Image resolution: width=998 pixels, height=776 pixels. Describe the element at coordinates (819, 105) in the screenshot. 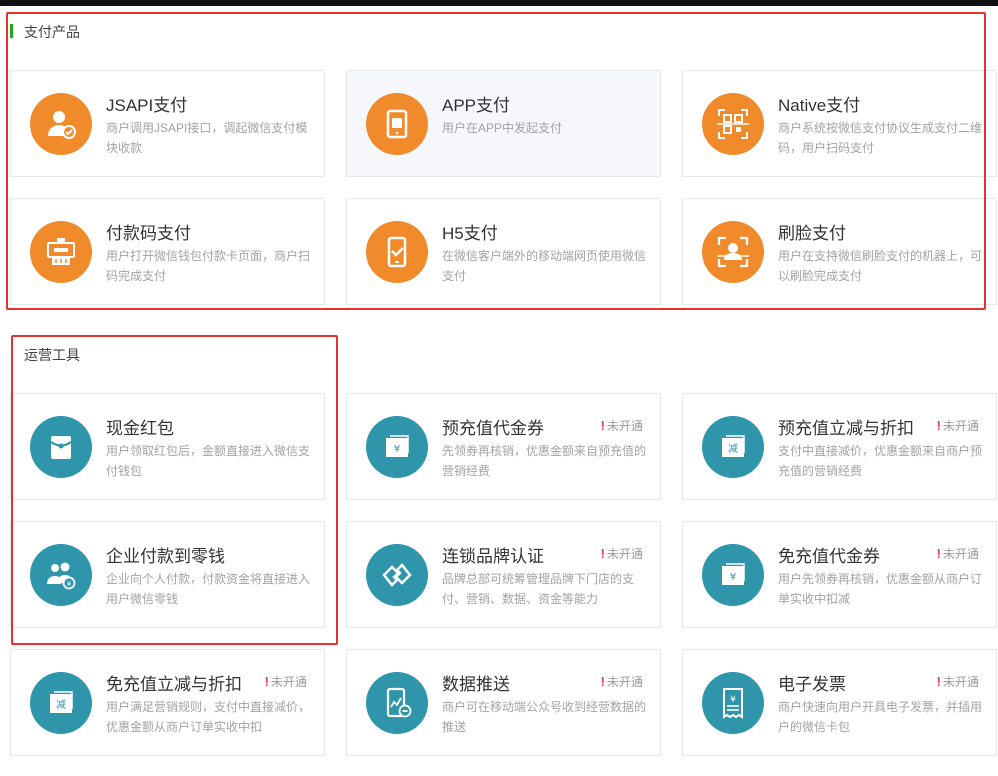

I see `card-title: Native支付` at that location.